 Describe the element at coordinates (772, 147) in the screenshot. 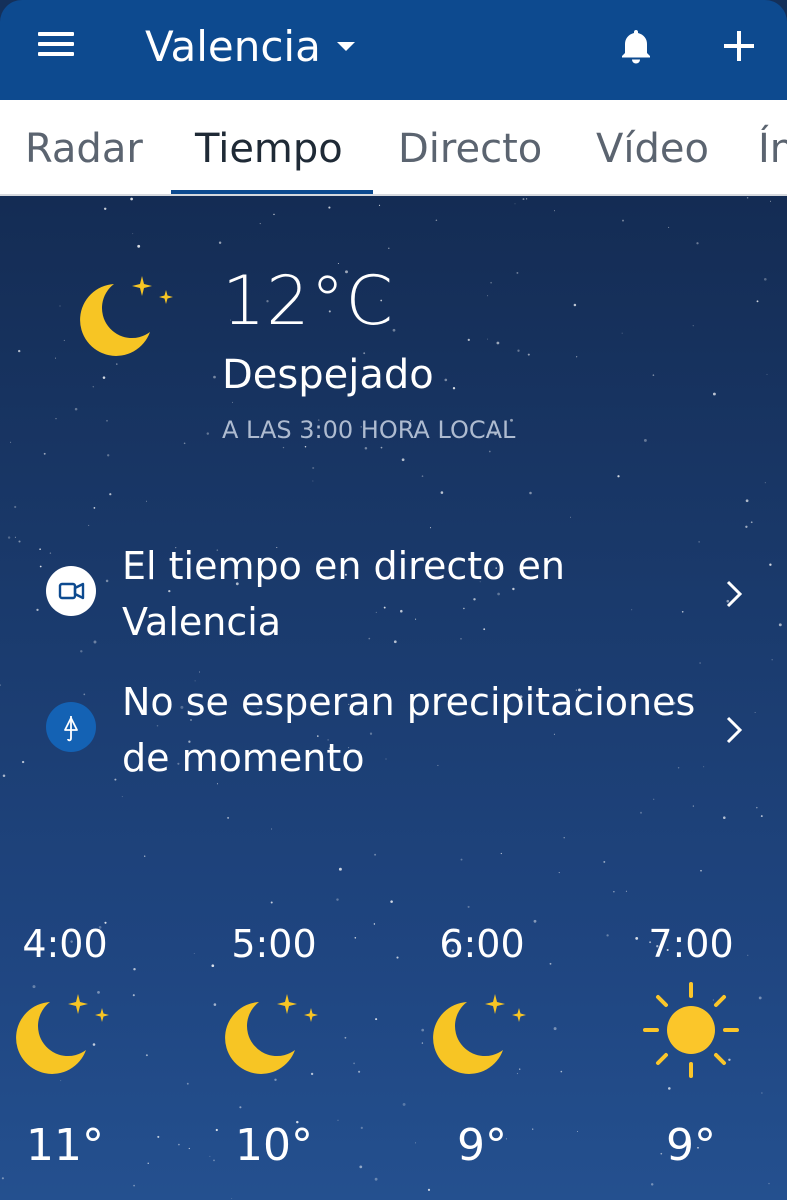

I see `tab-indices: Ín` at that location.